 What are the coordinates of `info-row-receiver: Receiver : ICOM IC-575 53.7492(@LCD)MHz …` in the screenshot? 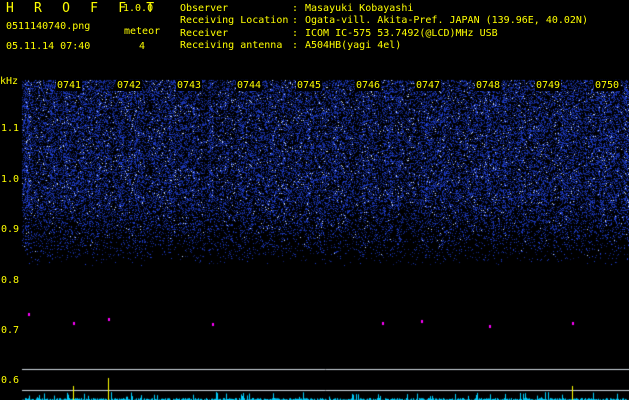 It's located at (384, 34).